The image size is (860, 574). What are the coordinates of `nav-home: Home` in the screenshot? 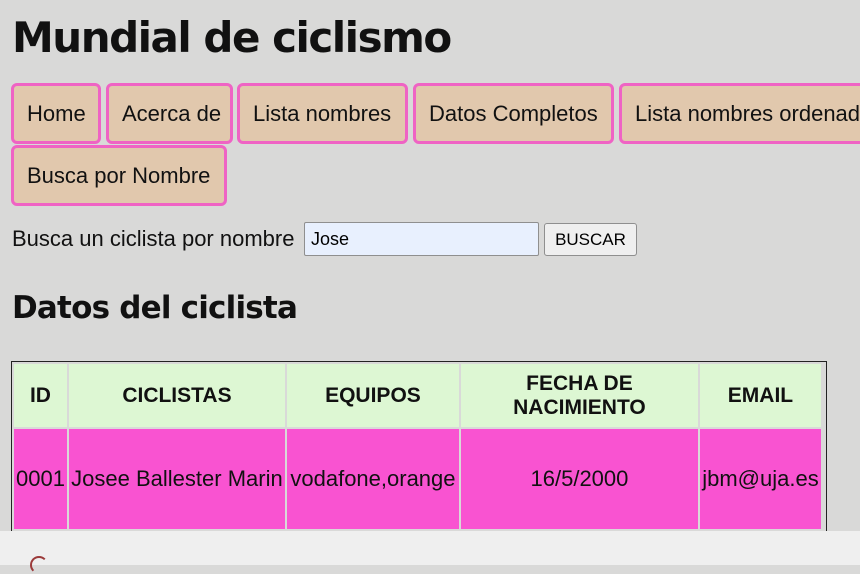 It's located at (56, 113).